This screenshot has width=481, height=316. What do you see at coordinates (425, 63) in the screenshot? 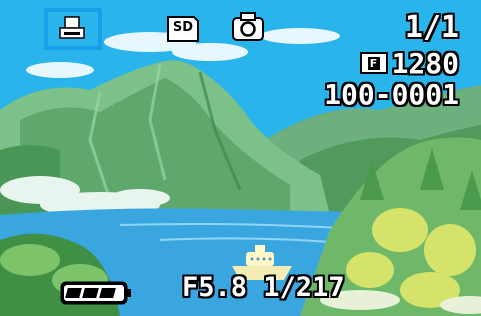
I see `image-size: 1280` at bounding box center [425, 63].